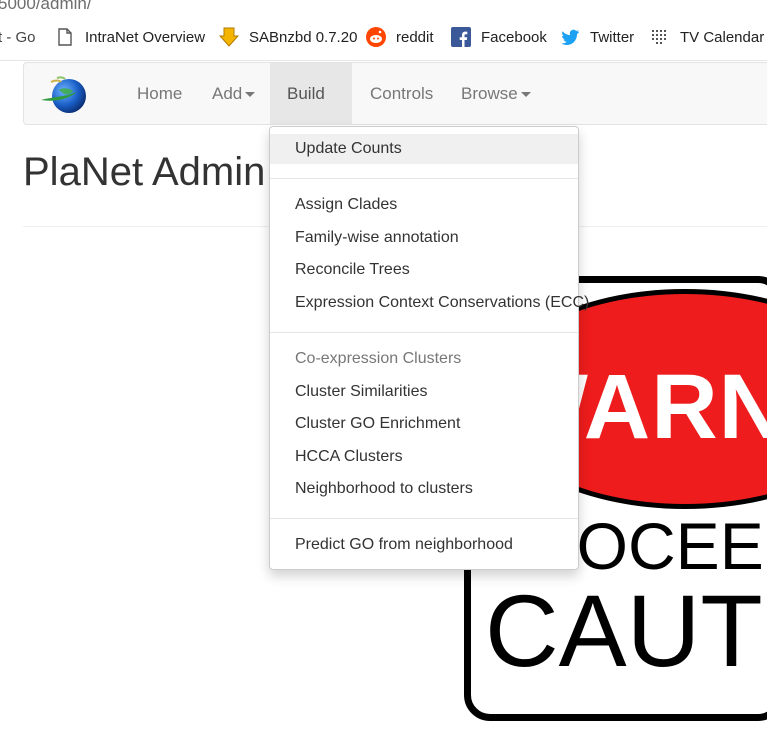 Image resolution: width=767 pixels, height=749 pixels. I want to click on menu-header-coexpression-clusters: Co-expression Clusters, so click(378, 358).